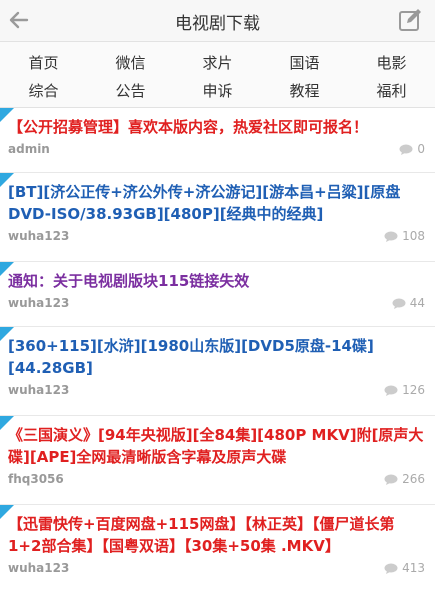  What do you see at coordinates (216, 390) in the screenshot?
I see `thread-meta: wuha123 126` at bounding box center [216, 390].